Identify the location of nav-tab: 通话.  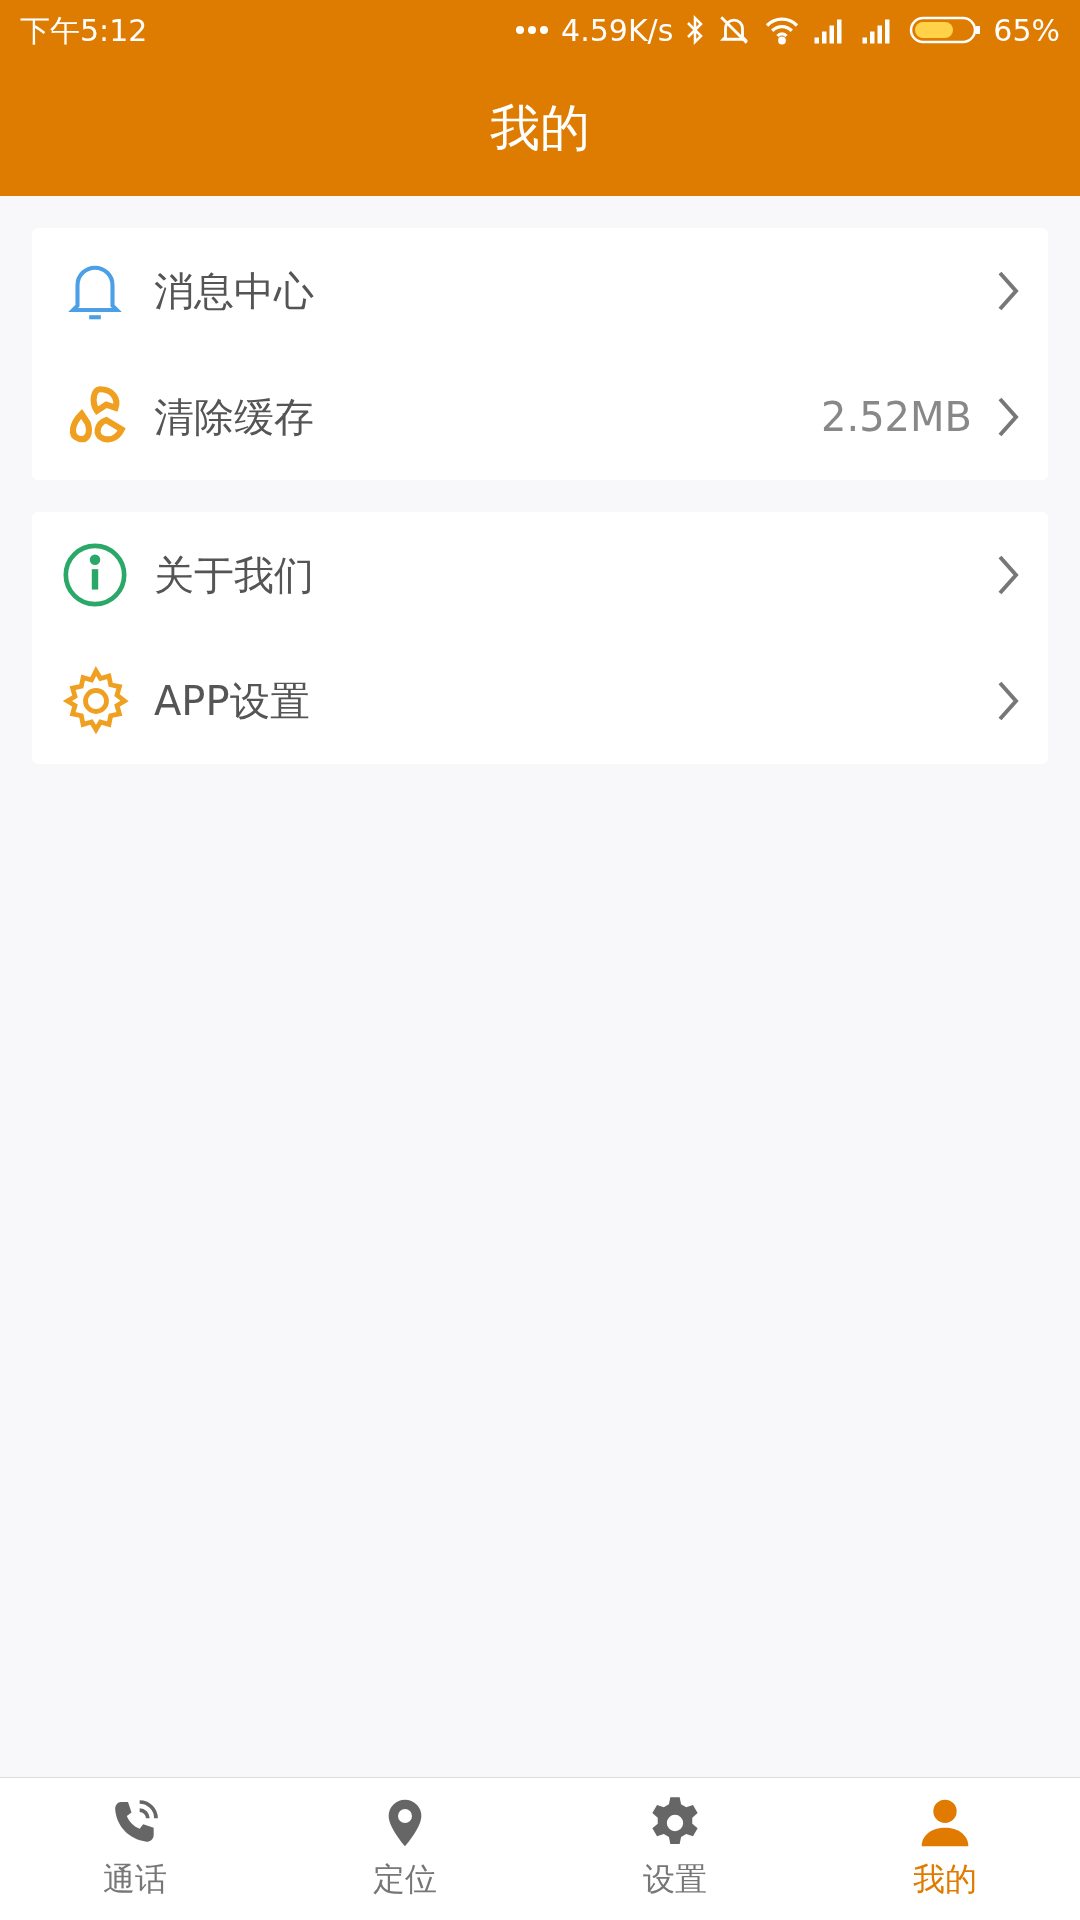
(135, 1849).